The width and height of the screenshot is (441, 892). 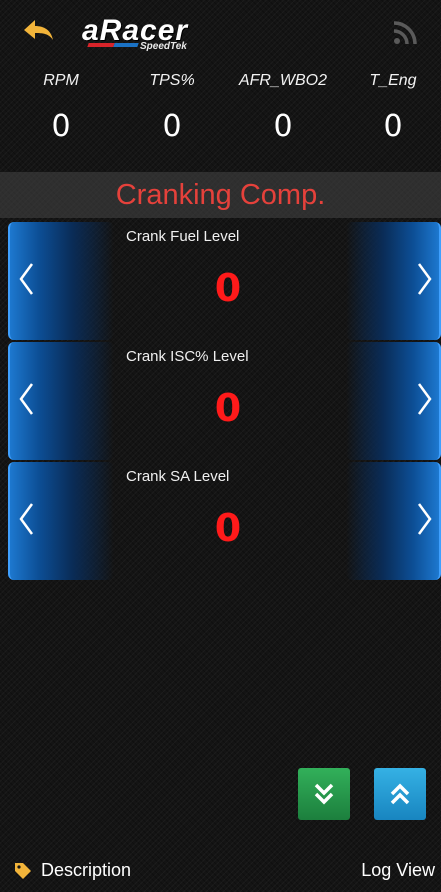 I want to click on app-header: aRacer SpeedTek, so click(x=220, y=31).